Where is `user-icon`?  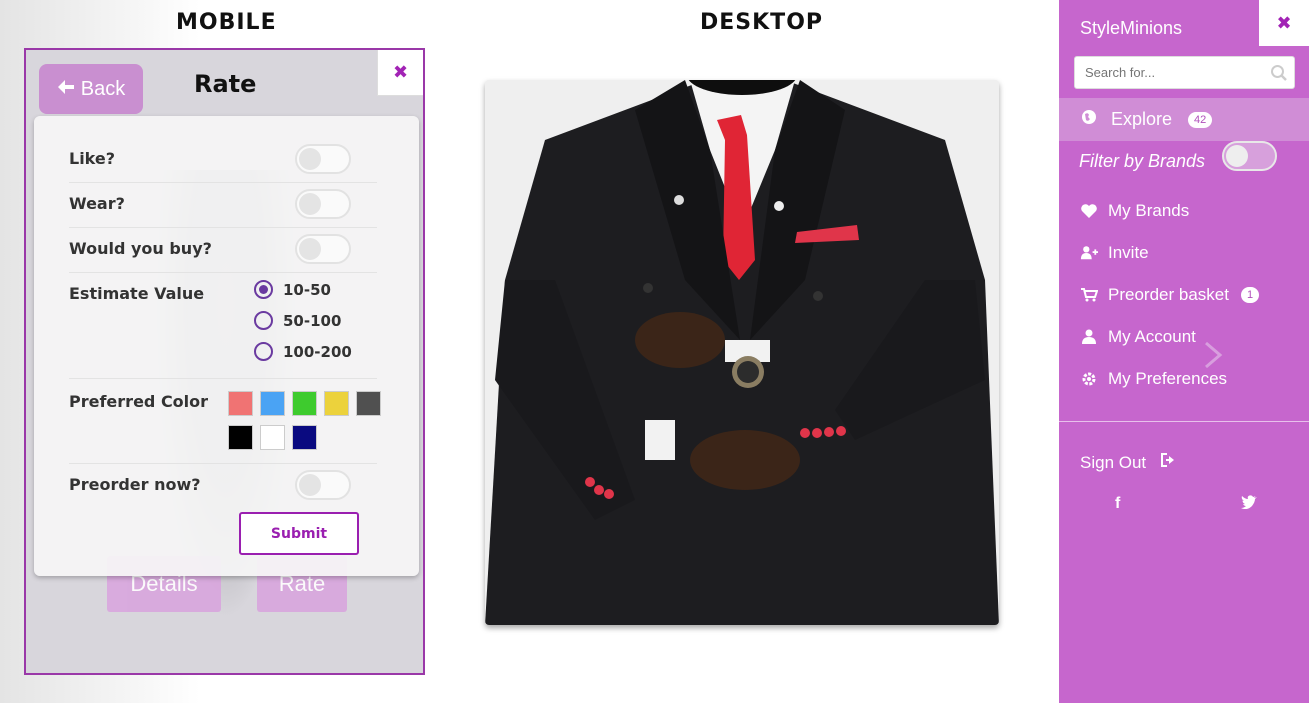 user-icon is located at coordinates (1089, 337).